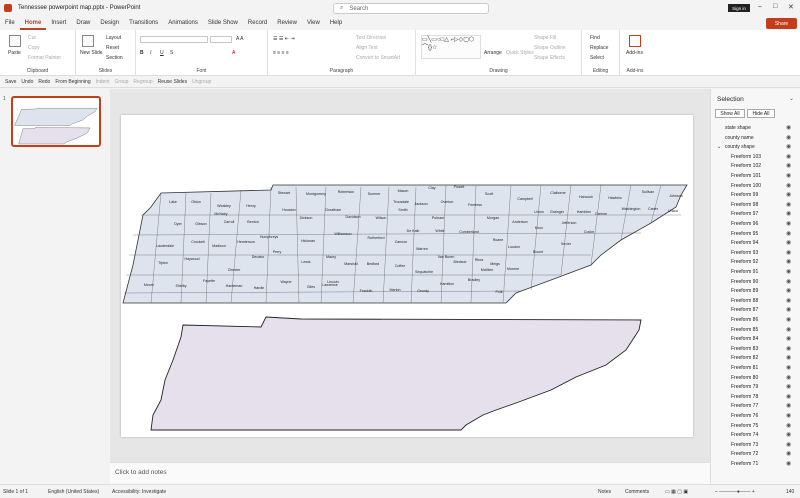 Image resolution: width=800 pixels, height=498 pixels. Describe the element at coordinates (755, 406) in the screenshot. I see `selection-item: Freeform 77 ◉` at that location.